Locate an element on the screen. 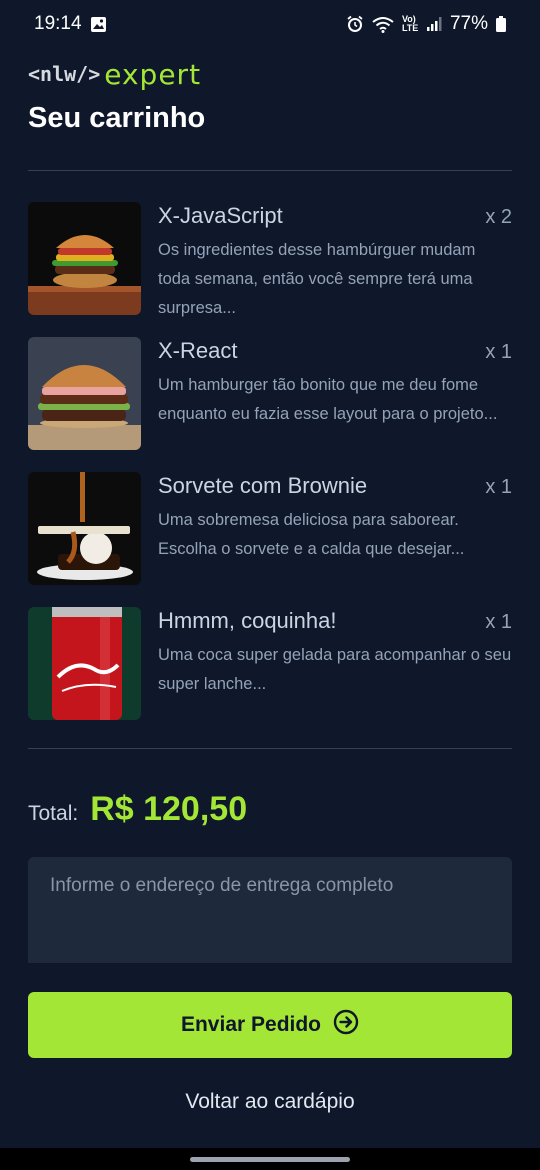 The height and width of the screenshot is (1170, 540). gallery-icon is located at coordinates (98, 24).